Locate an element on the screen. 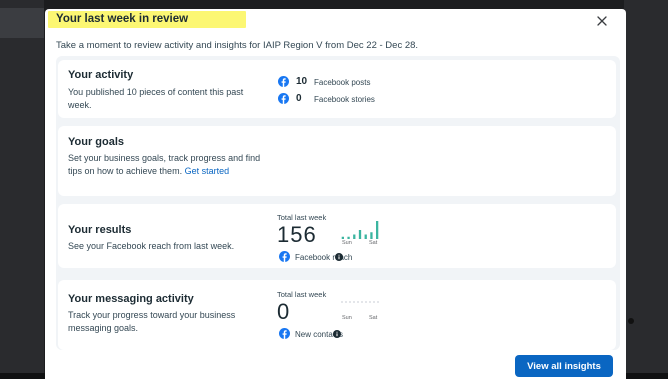 The height and width of the screenshot is (379, 668). goals-title: Your goals is located at coordinates (96, 142).